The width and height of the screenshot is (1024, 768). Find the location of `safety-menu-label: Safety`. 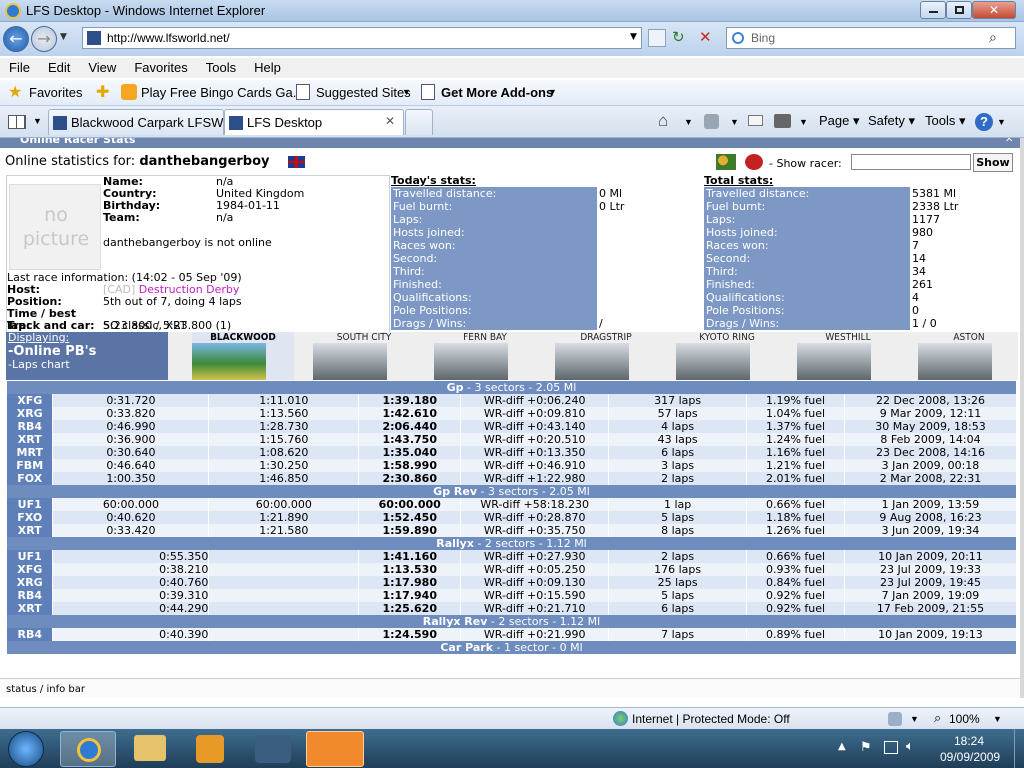

safety-menu-label: Safety is located at coordinates (886, 120).